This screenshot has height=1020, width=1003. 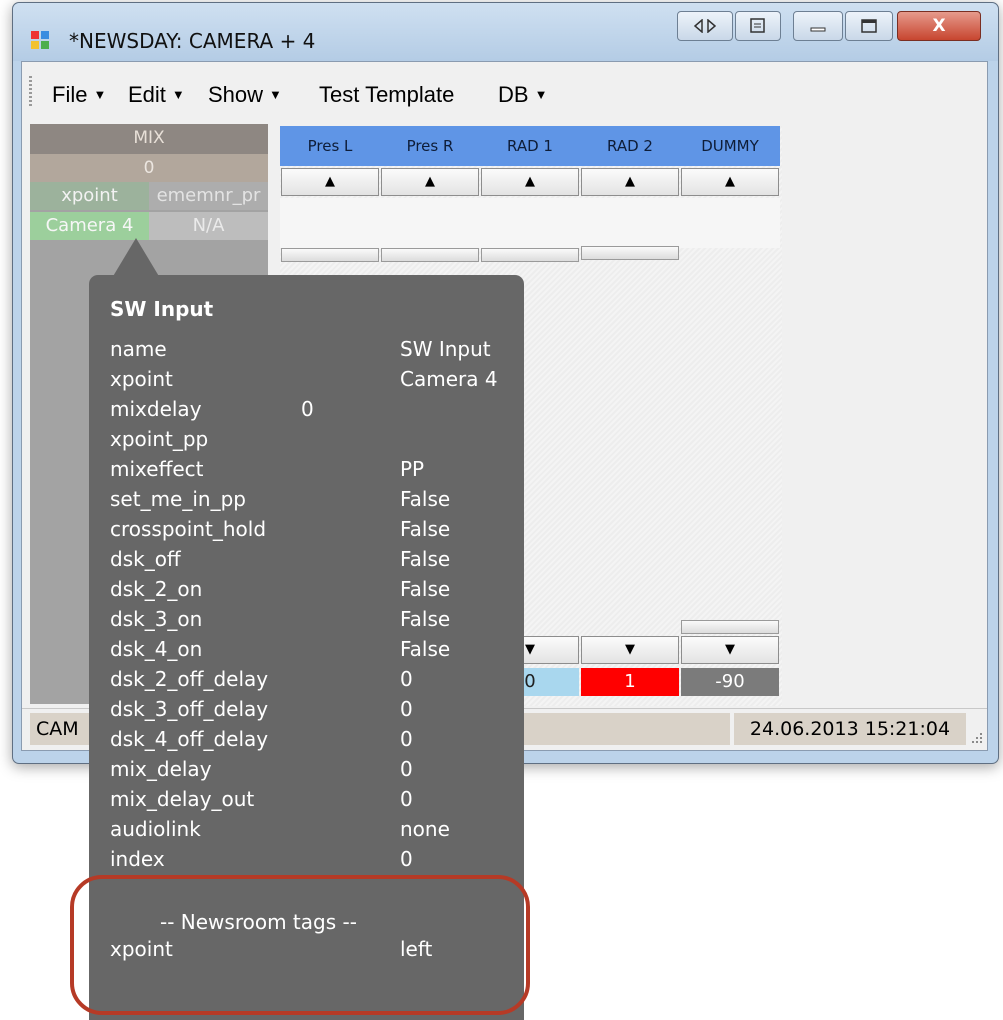 I want to click on maximize-icon, so click(x=869, y=26).